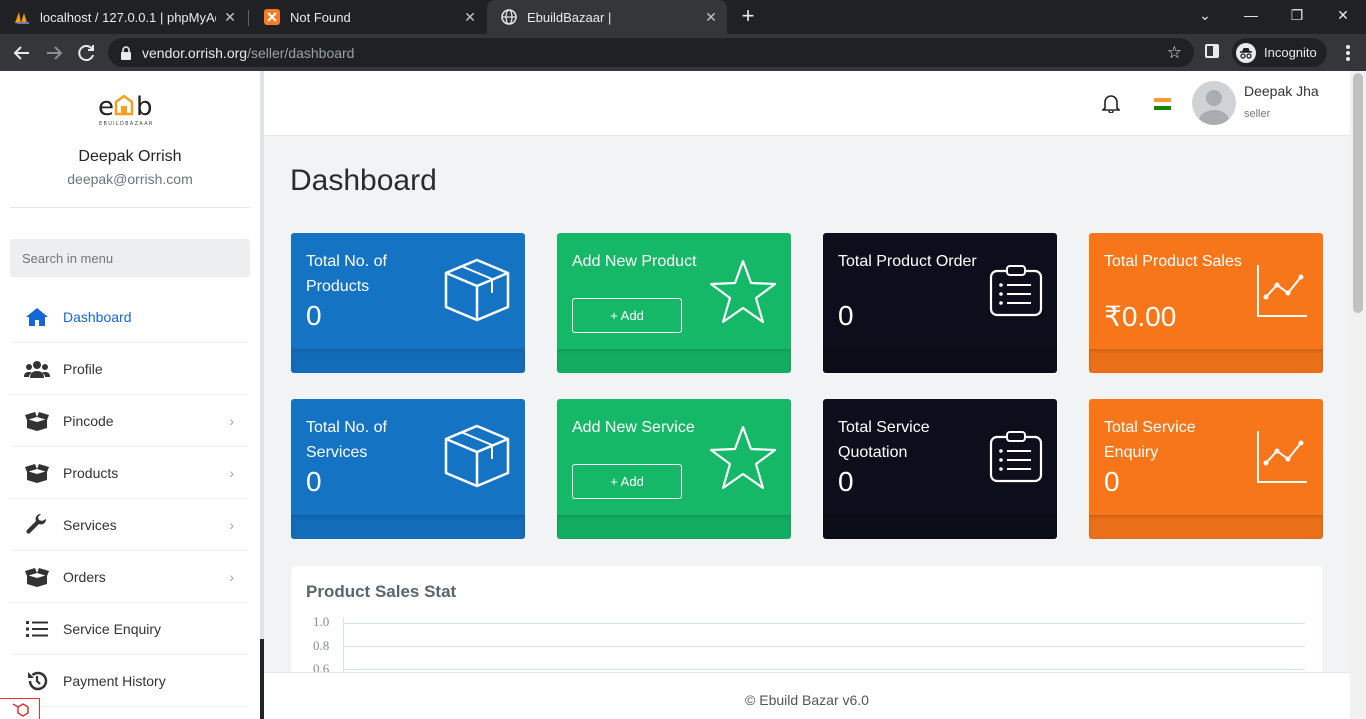 This screenshot has width=1366, height=719. What do you see at coordinates (824, 623) in the screenshot?
I see `grid-line` at bounding box center [824, 623].